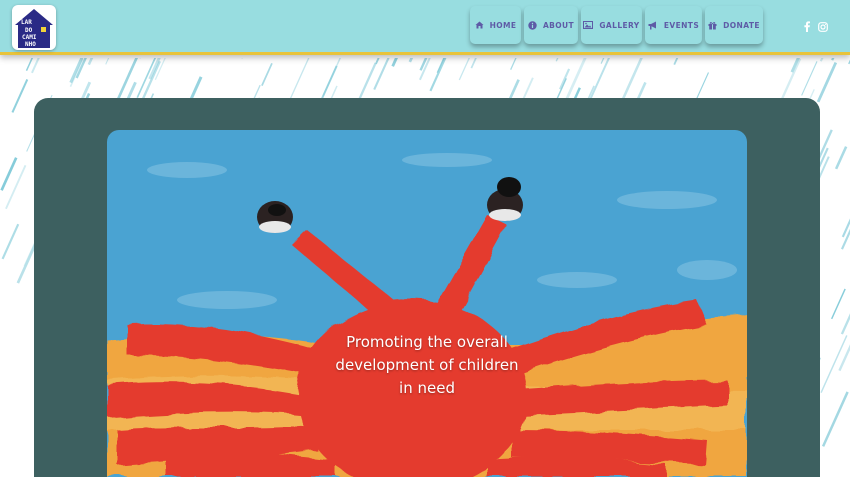 The width and height of the screenshot is (850, 477). I want to click on nav-donate-link: DONATE, so click(734, 25).